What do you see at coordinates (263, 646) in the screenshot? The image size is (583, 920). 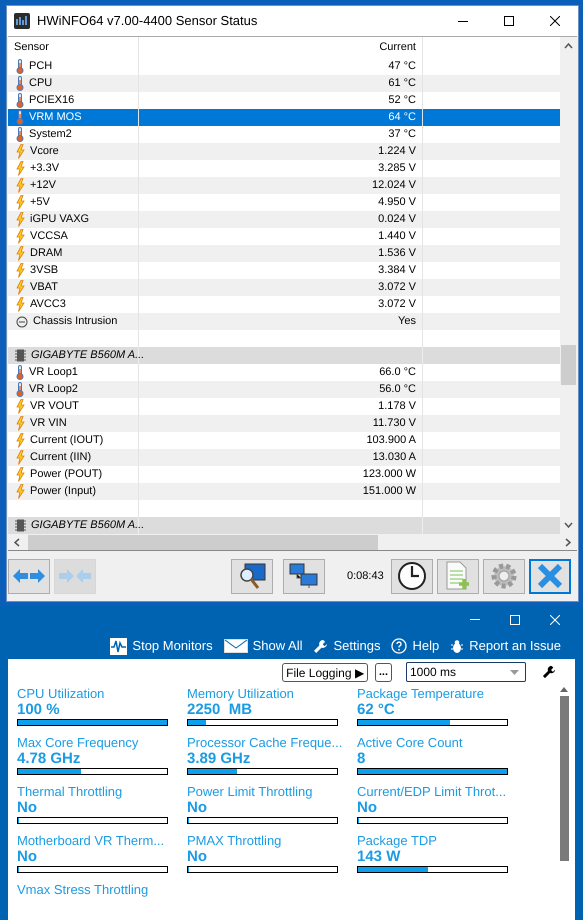 I see `menu-button: Show All` at bounding box center [263, 646].